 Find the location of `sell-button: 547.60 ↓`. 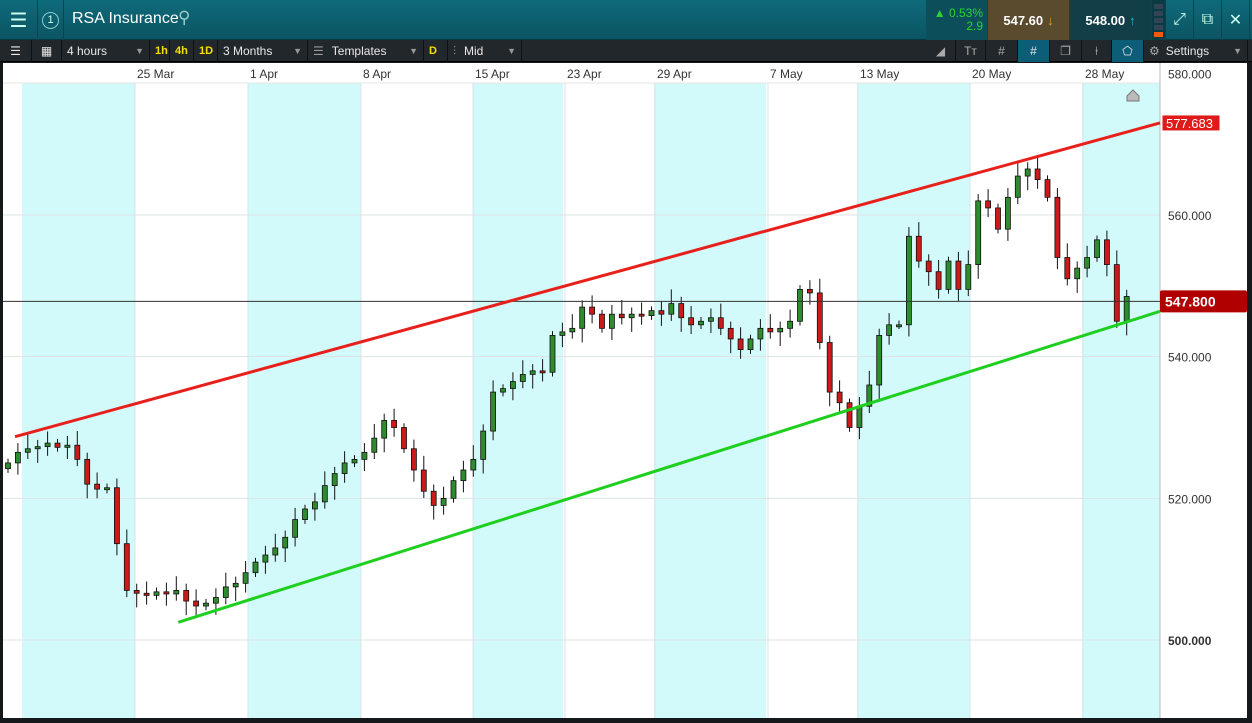

sell-button: 547.60 ↓ is located at coordinates (1029, 20).